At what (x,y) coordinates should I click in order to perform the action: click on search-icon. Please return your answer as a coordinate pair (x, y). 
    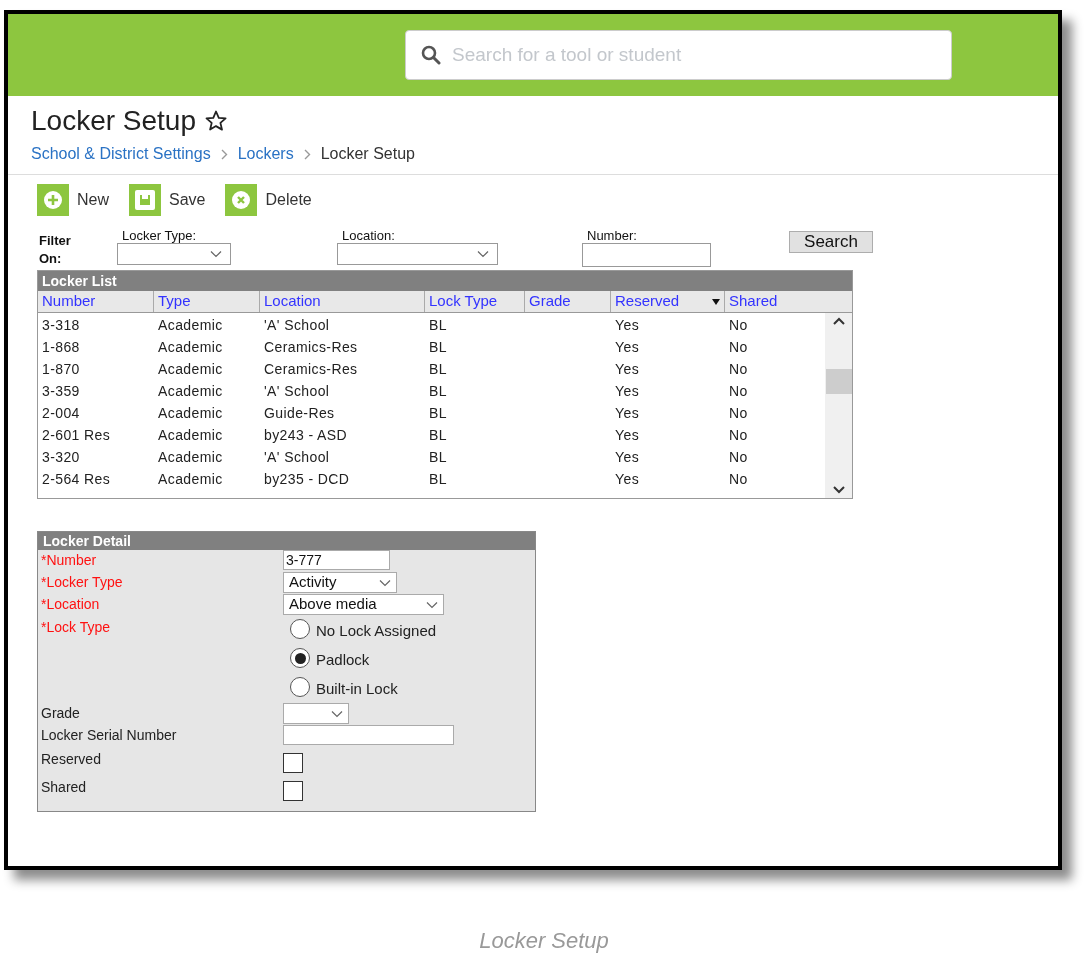
    Looking at the image, I should click on (431, 55).